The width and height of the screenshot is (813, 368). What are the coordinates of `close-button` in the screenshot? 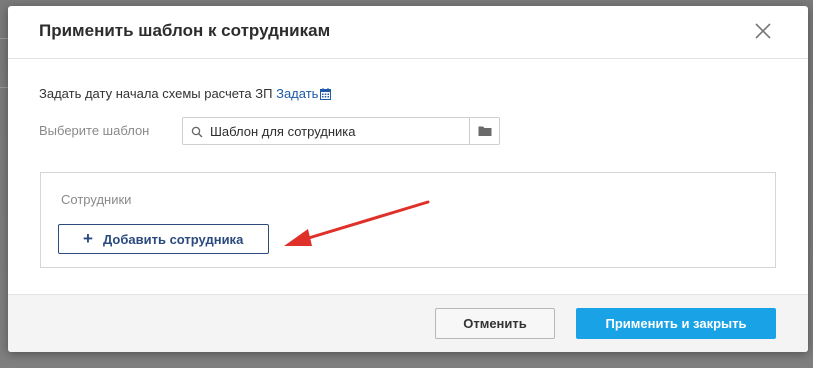 It's located at (763, 31).